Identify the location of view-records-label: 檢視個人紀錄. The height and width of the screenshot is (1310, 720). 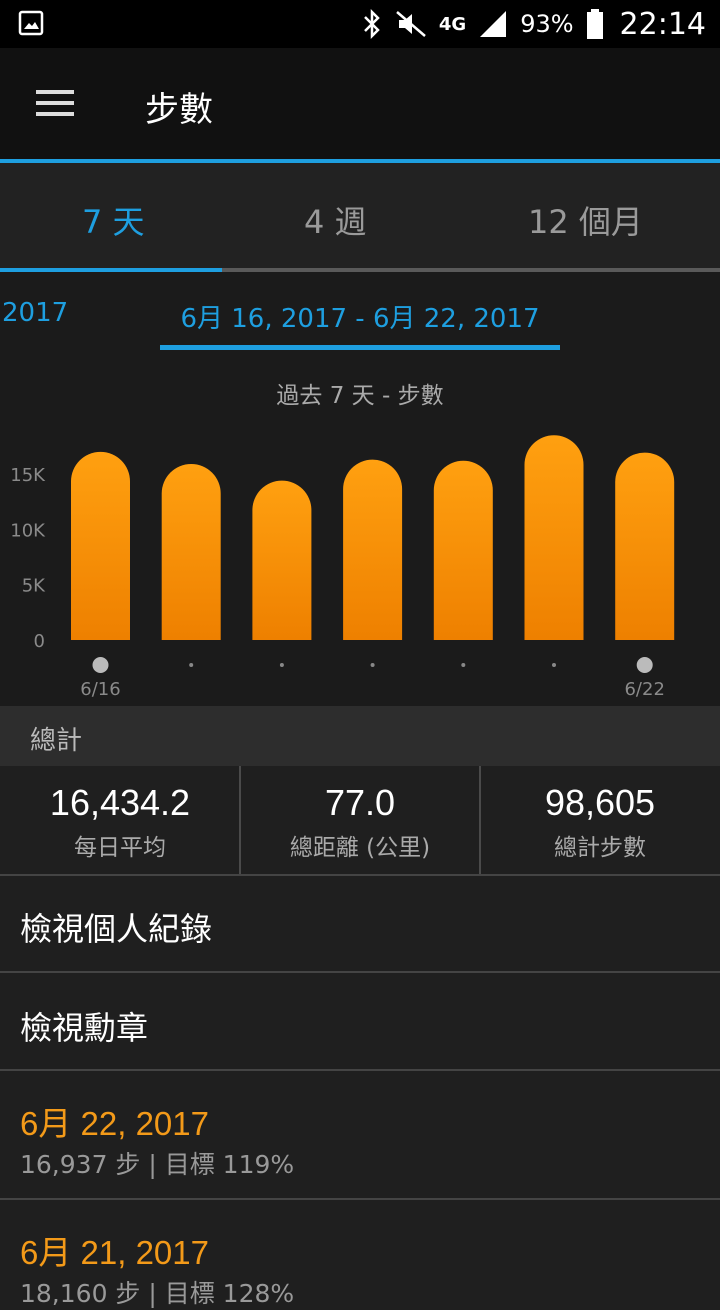
(116, 929).